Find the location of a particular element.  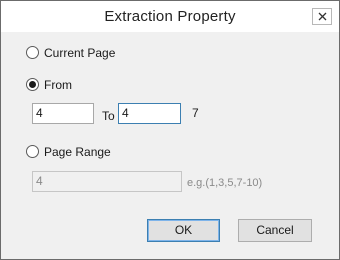

to-page-input: 4 is located at coordinates (149, 113).